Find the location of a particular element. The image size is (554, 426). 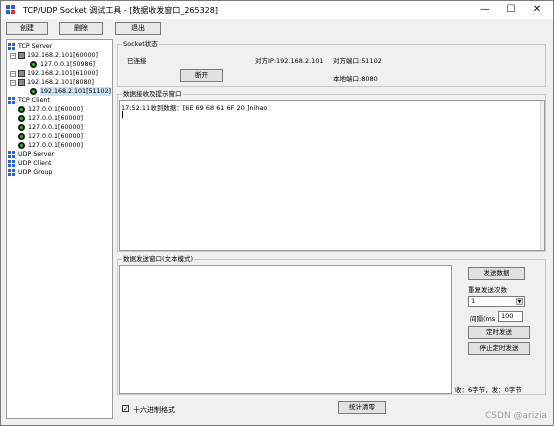

window-title: TCP/UDP Socket 调试工具 - [数据收发窗口_265328] is located at coordinates (120, 10).